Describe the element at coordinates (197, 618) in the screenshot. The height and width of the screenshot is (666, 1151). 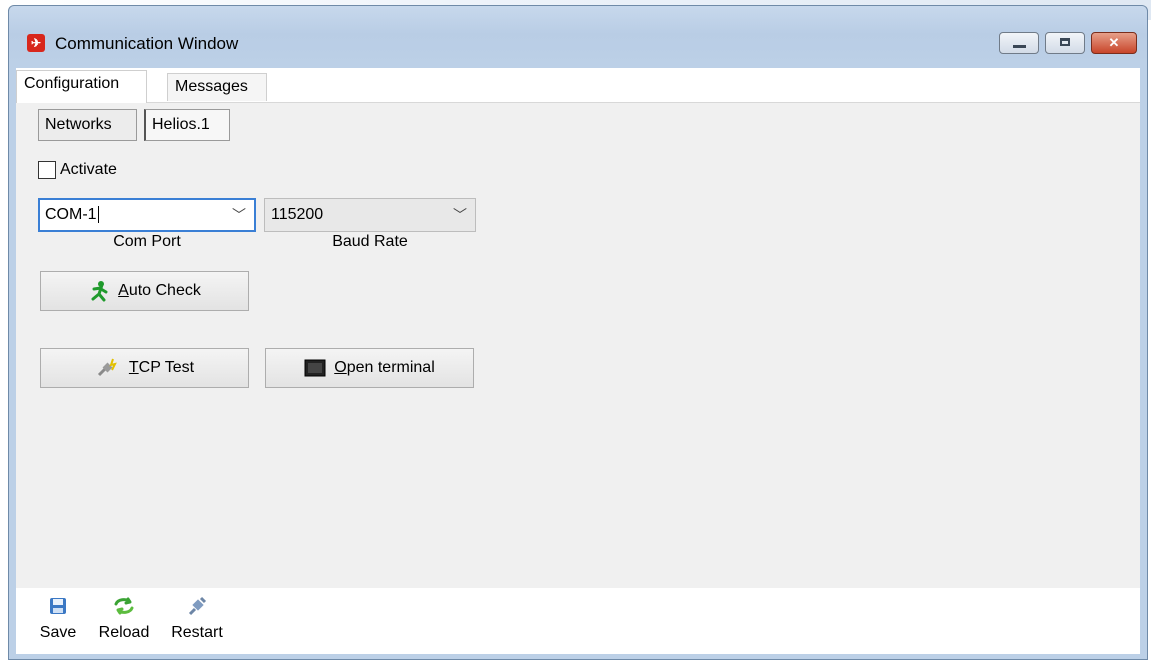
I see `restart-button: Restart` at that location.